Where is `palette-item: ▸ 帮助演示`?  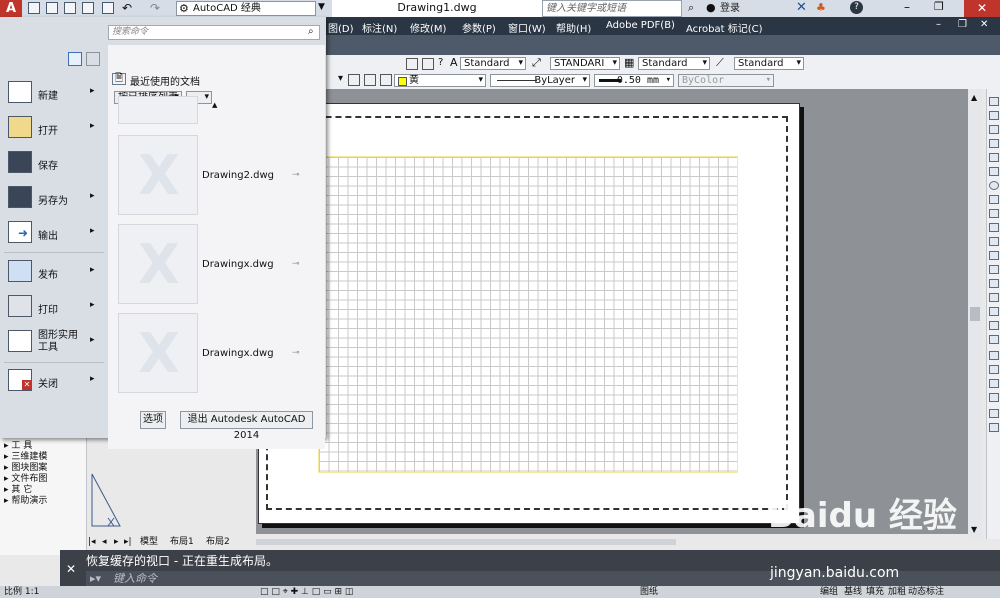
palette-item: ▸ 帮助演示 is located at coordinates (25, 499).